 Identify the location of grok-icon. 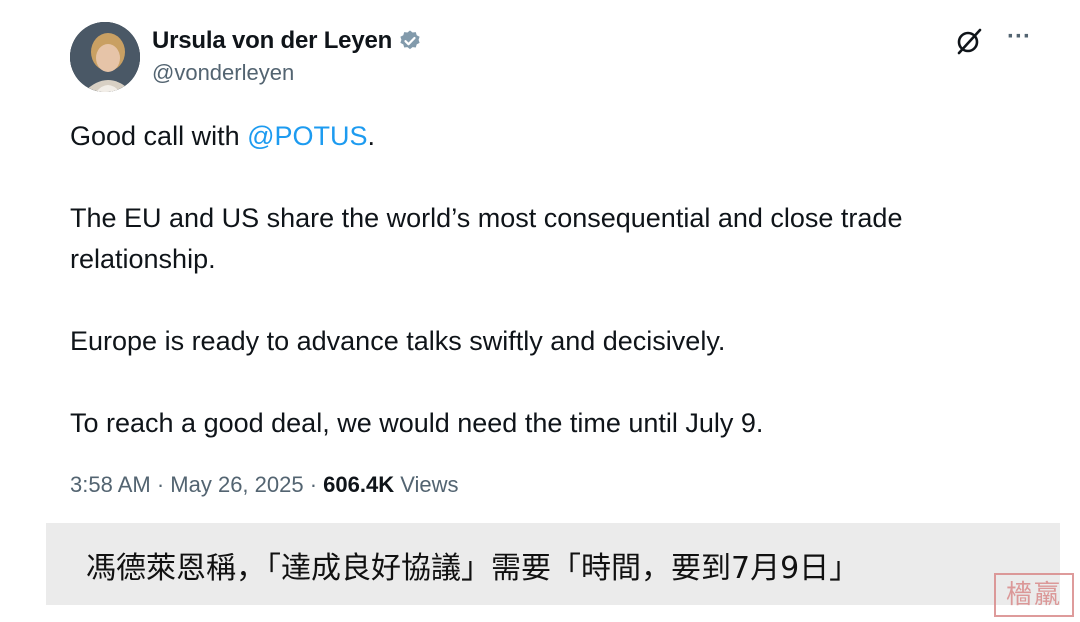
(969, 41).